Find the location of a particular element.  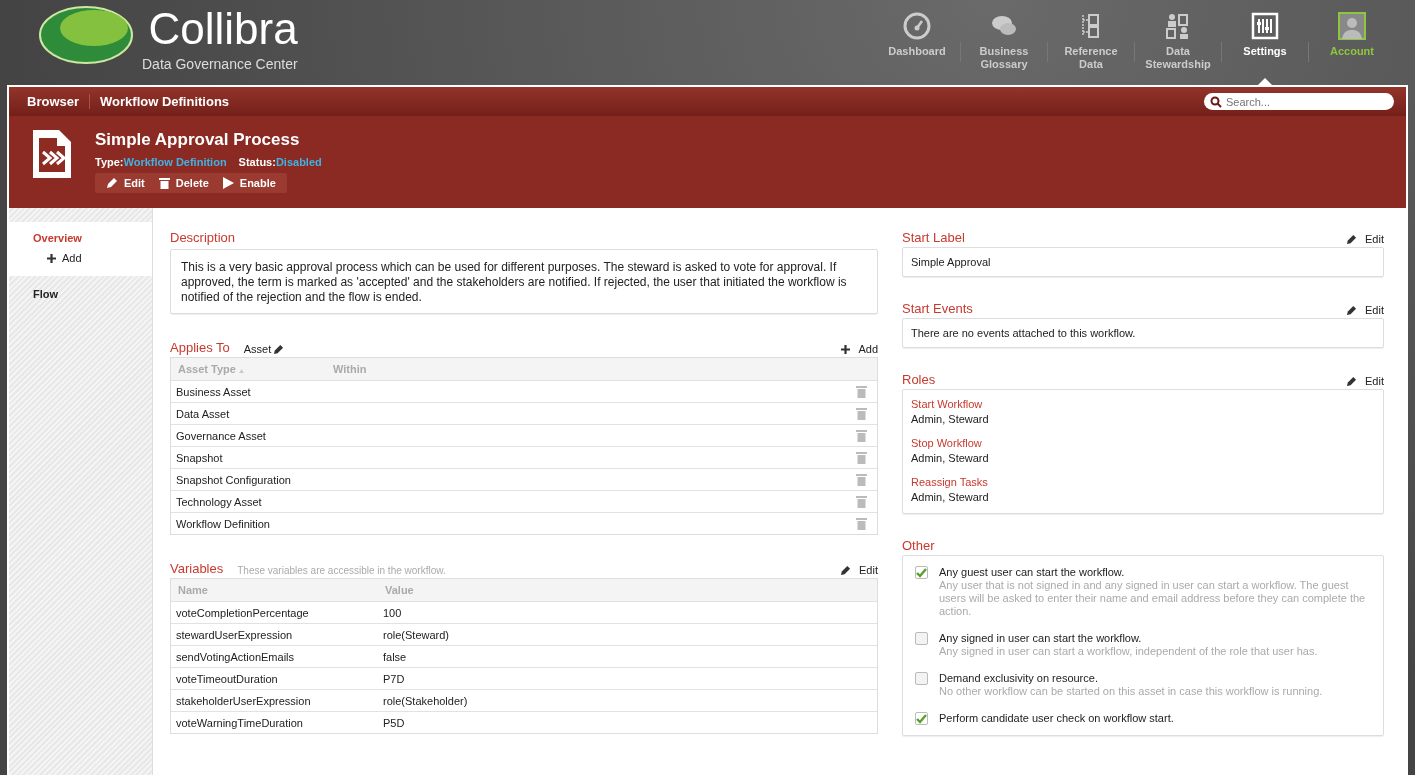

type-label: Type: is located at coordinates (109, 162).